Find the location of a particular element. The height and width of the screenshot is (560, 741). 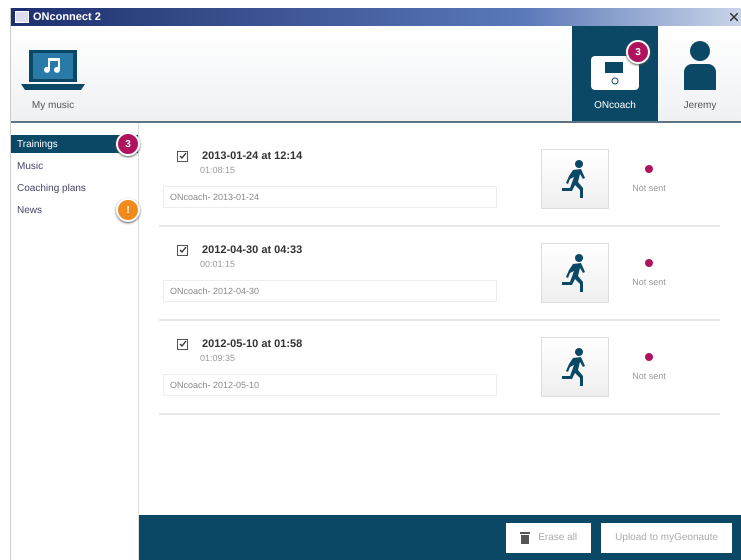

training-title: 2012-05-10 at 01:58 is located at coordinates (252, 344).